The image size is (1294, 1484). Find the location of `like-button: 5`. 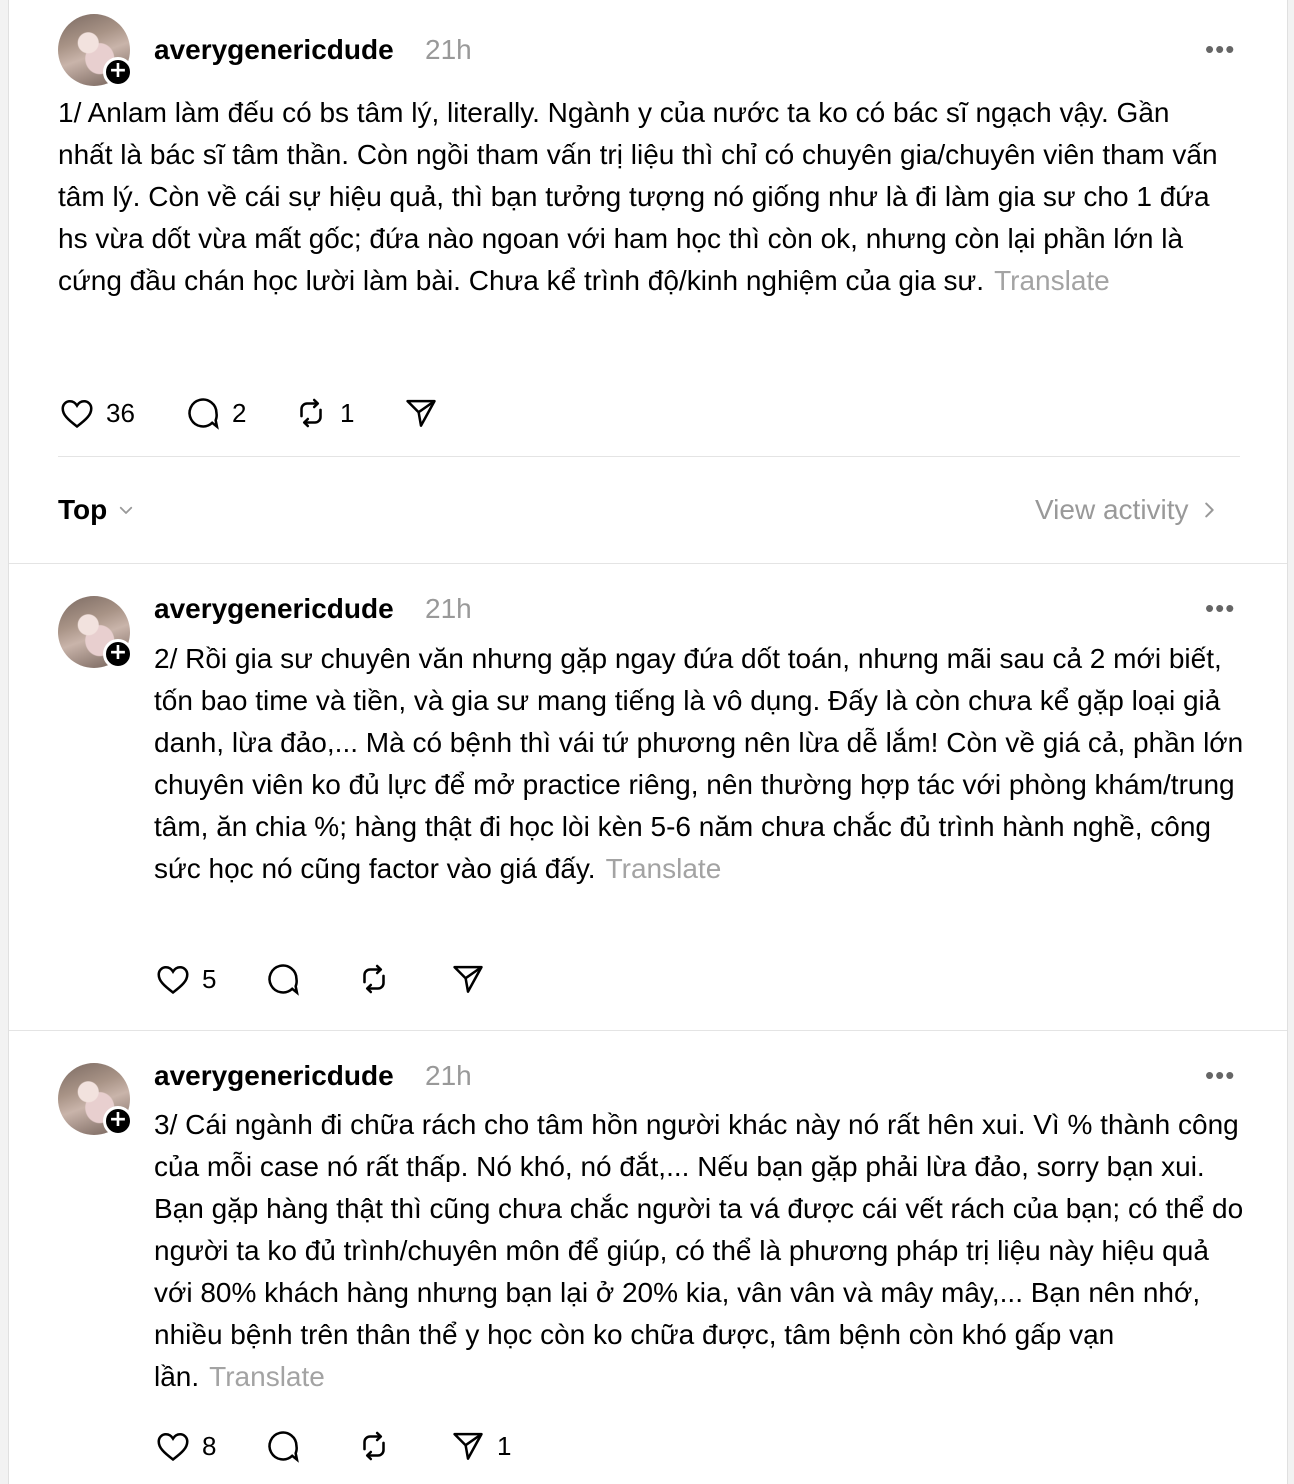

like-button: 5 is located at coordinates (185, 979).